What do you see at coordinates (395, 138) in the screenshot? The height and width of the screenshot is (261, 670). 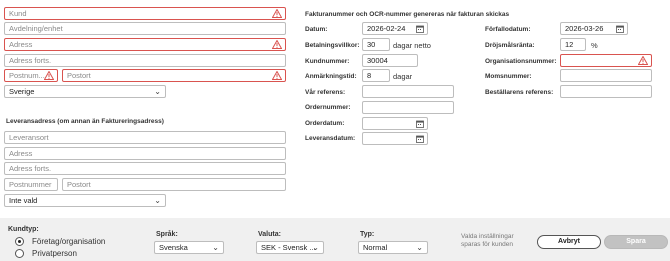 I see `delivery-date-input` at bounding box center [395, 138].